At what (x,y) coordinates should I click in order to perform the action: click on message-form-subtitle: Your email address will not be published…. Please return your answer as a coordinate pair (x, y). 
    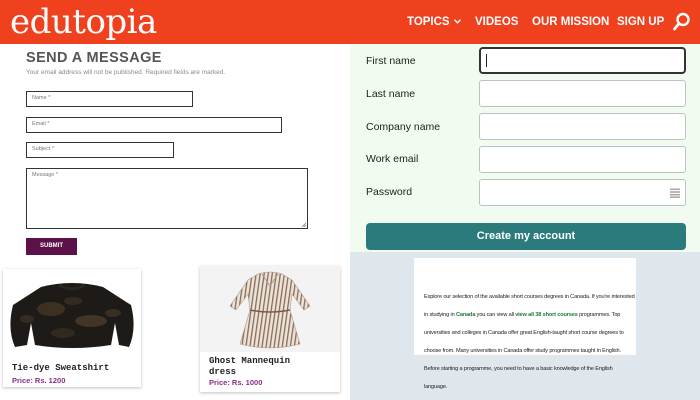
    Looking at the image, I should click on (126, 72).